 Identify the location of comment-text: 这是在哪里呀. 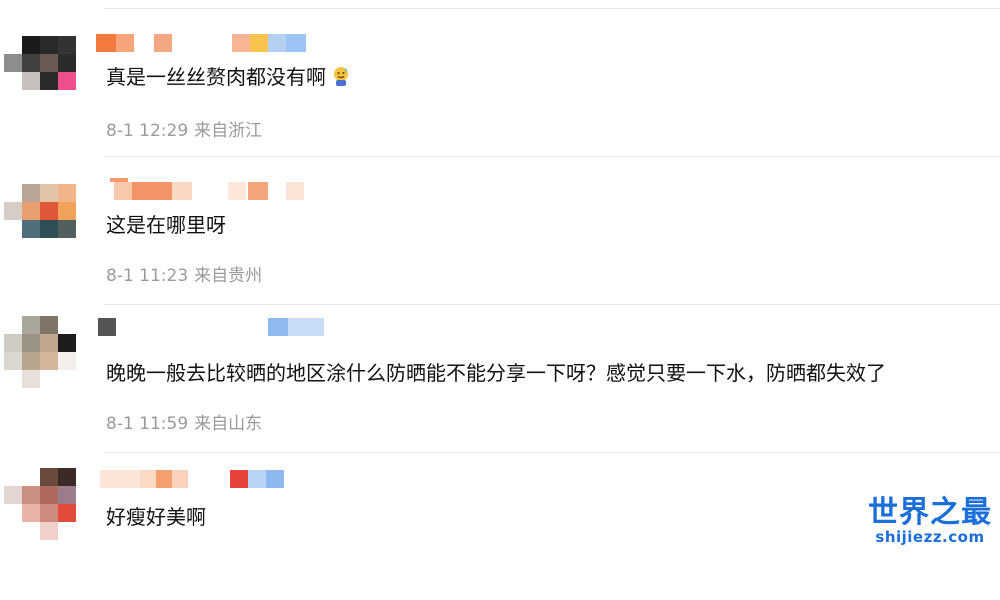
(166, 225).